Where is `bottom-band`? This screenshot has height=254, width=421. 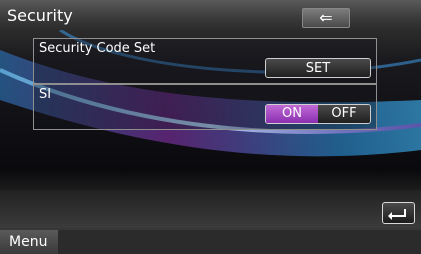
bottom-band is located at coordinates (210, 209).